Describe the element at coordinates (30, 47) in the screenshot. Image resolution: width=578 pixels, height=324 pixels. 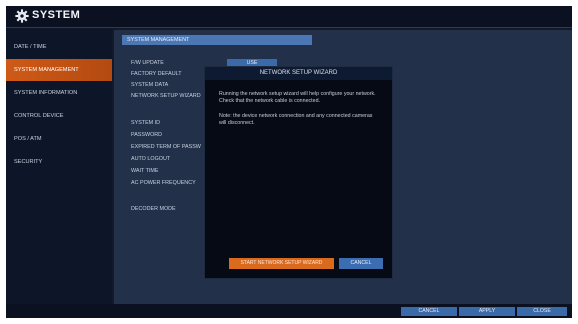
I see `sidebar-item-label: DATE / TIME` at that location.